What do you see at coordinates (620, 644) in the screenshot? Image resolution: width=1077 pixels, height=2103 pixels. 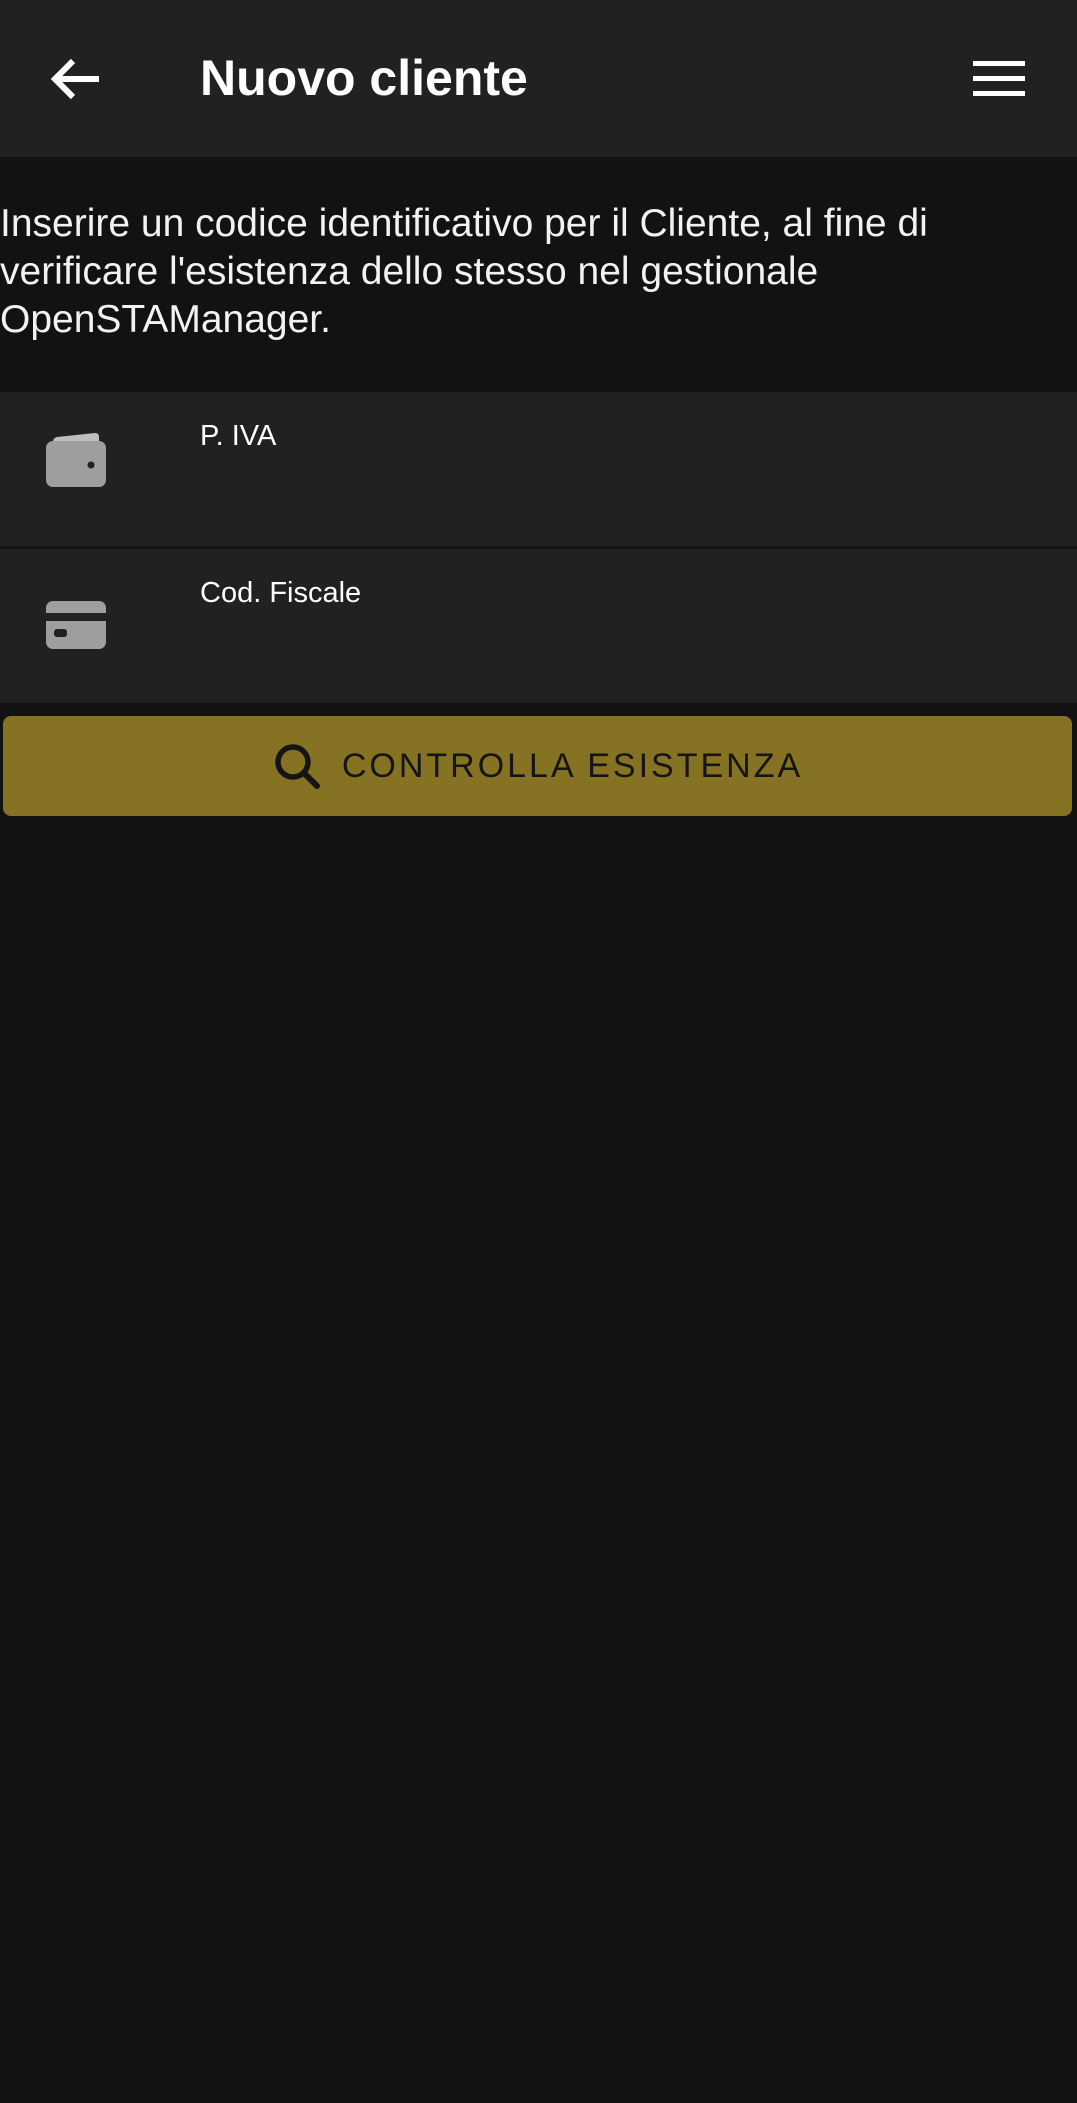 I see `codice-fiscale-input` at bounding box center [620, 644].